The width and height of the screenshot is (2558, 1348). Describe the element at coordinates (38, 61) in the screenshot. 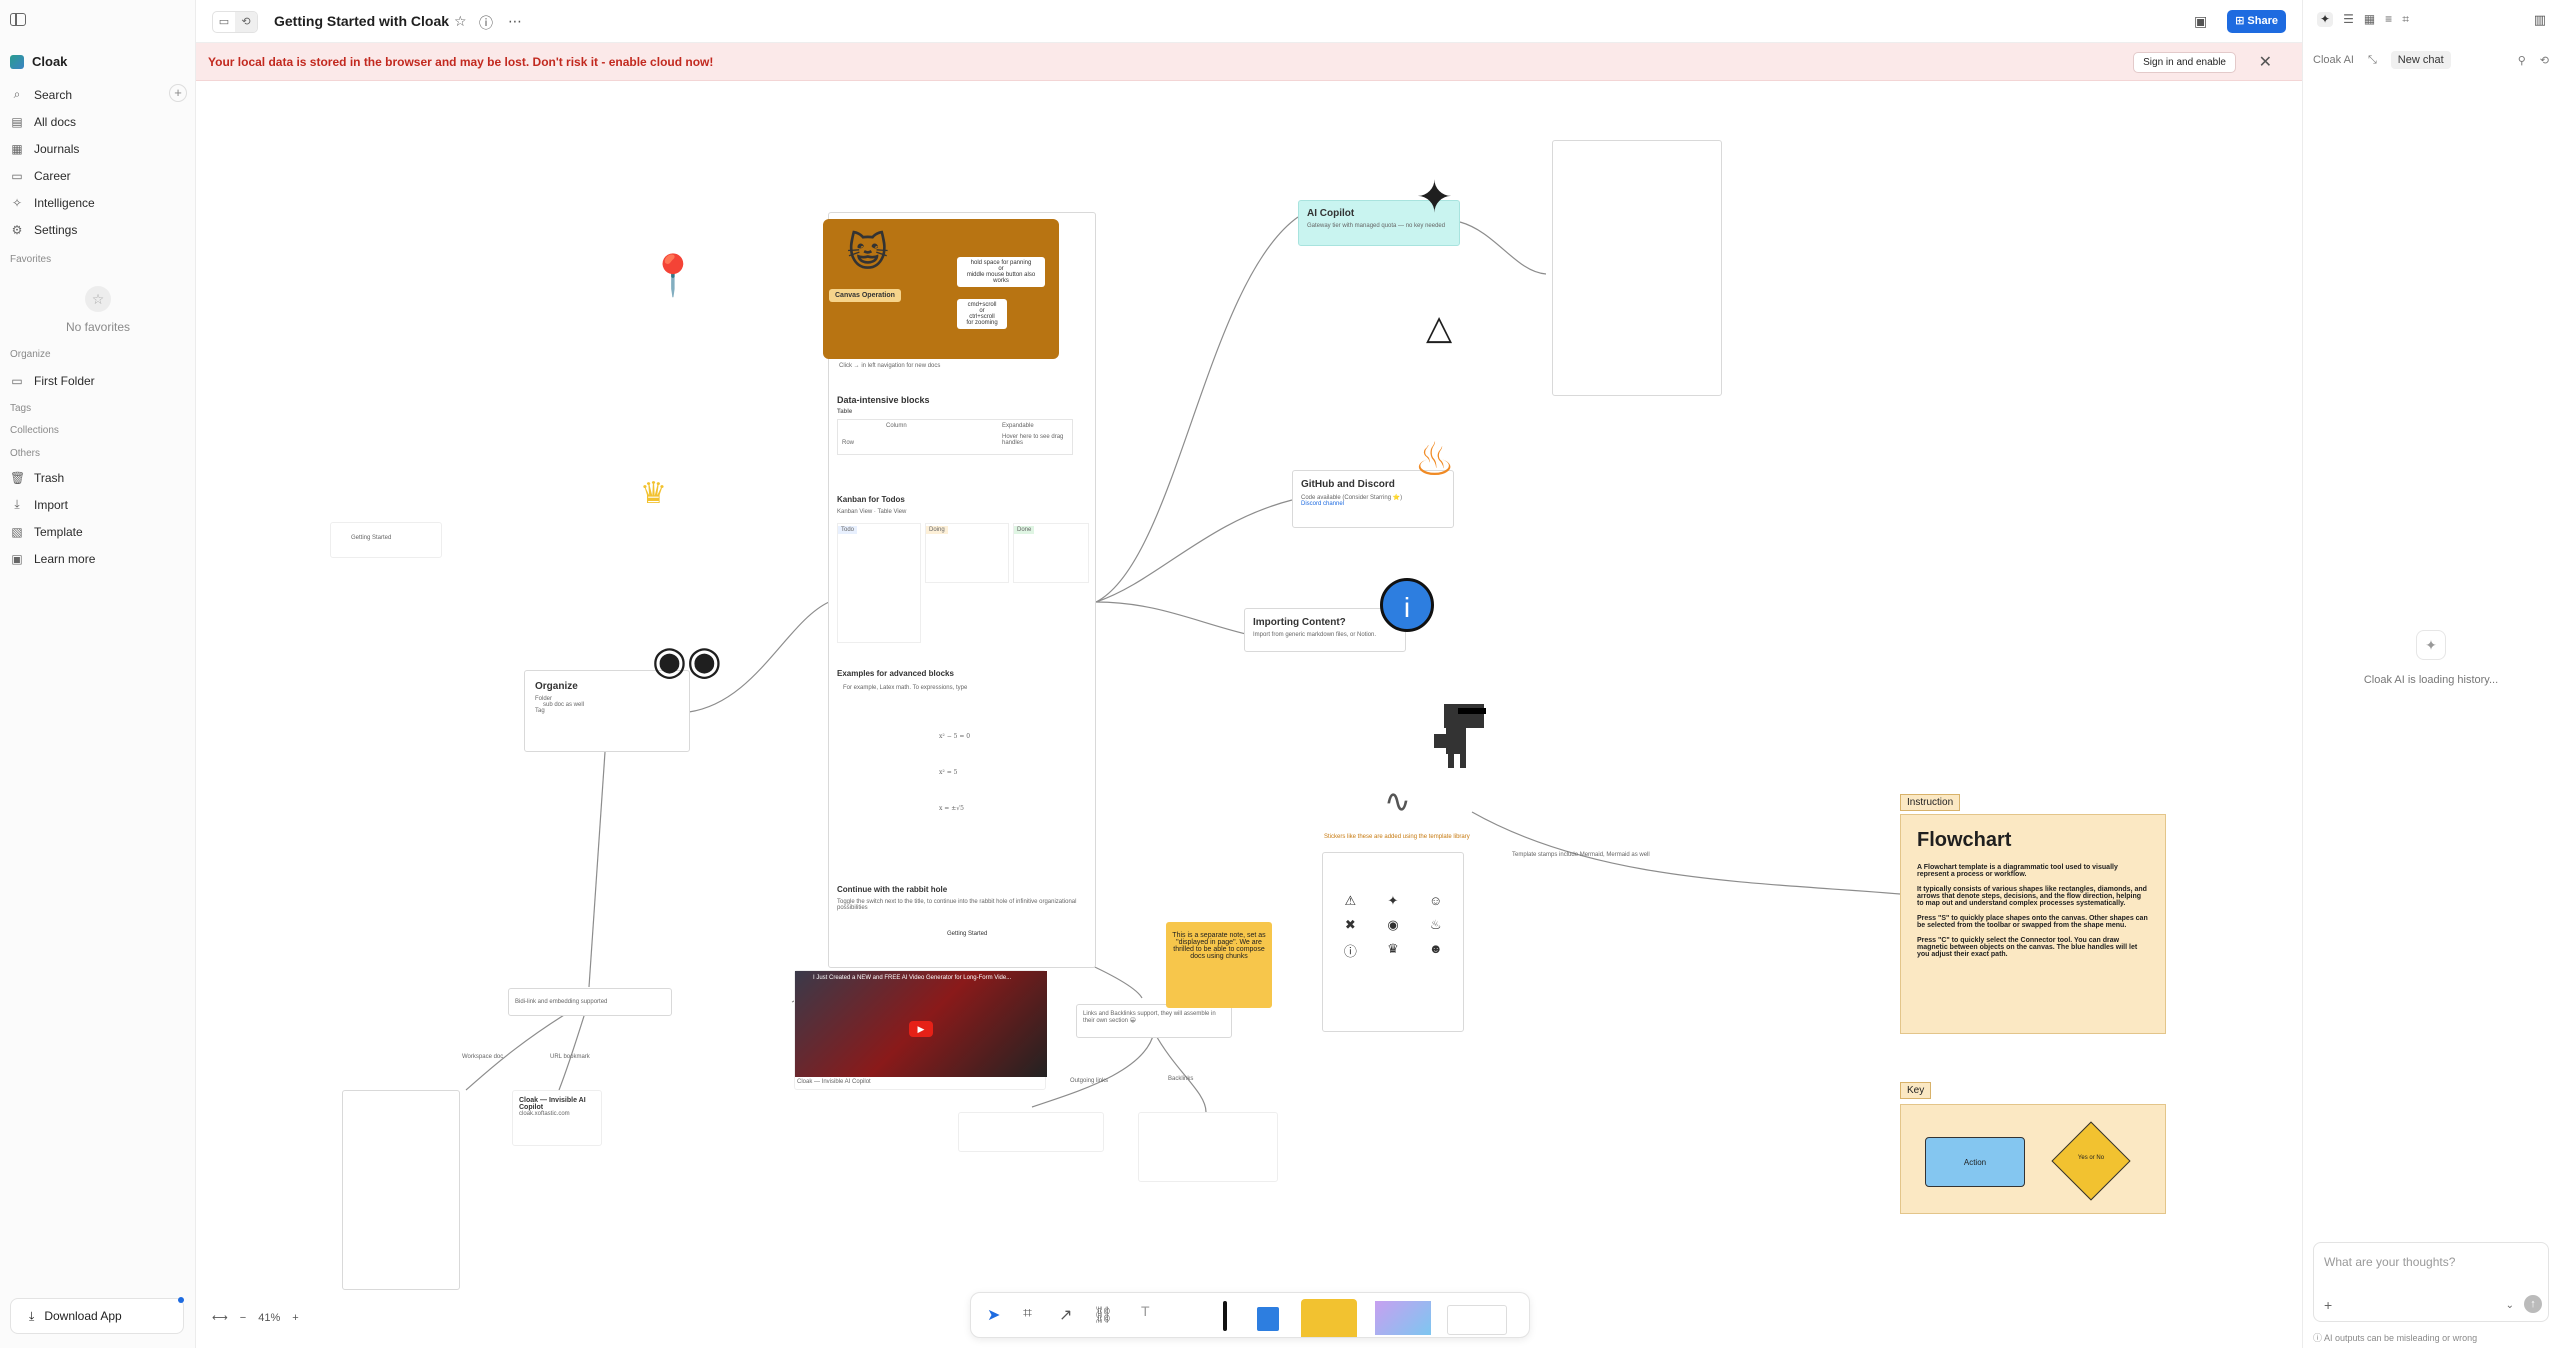

I see `workspace-switcher: Cloak` at that location.